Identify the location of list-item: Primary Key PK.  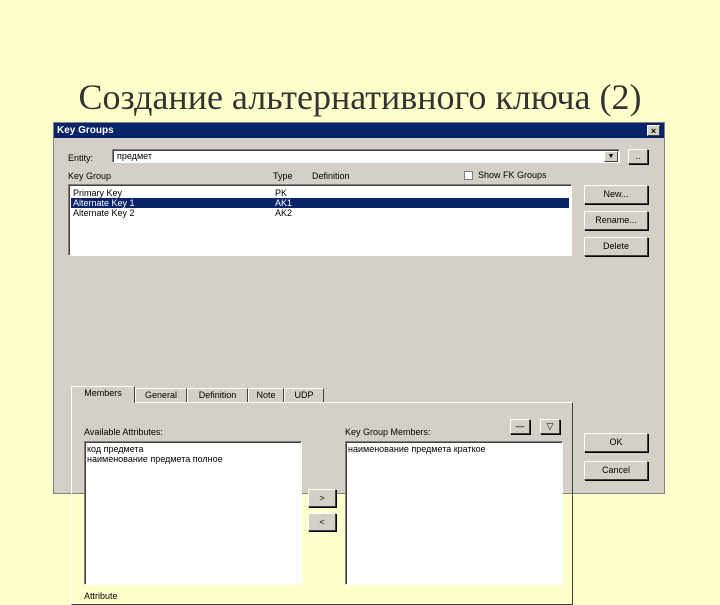
(320, 193).